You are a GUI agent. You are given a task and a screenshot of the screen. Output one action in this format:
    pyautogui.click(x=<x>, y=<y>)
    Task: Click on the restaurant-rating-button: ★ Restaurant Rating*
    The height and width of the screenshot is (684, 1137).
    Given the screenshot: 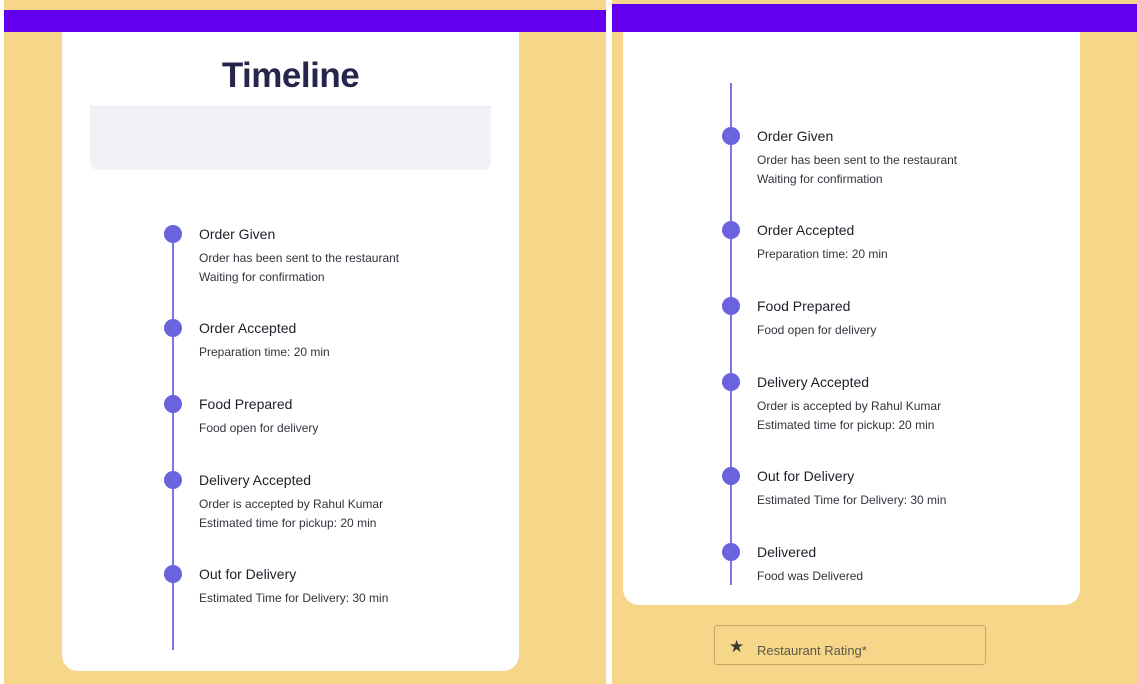 What is the action you would take?
    pyautogui.click(x=850, y=645)
    